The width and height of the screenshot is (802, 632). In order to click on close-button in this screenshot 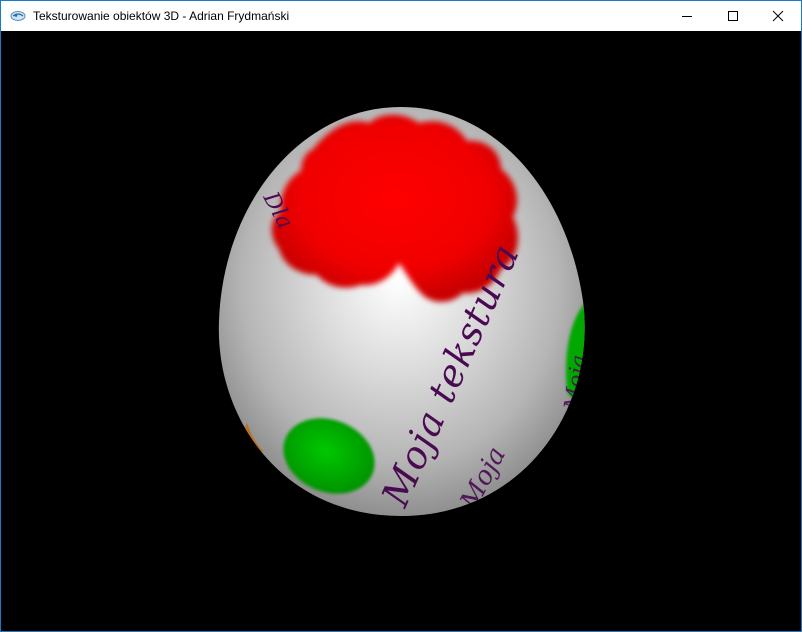, I will do `click(778, 16)`.